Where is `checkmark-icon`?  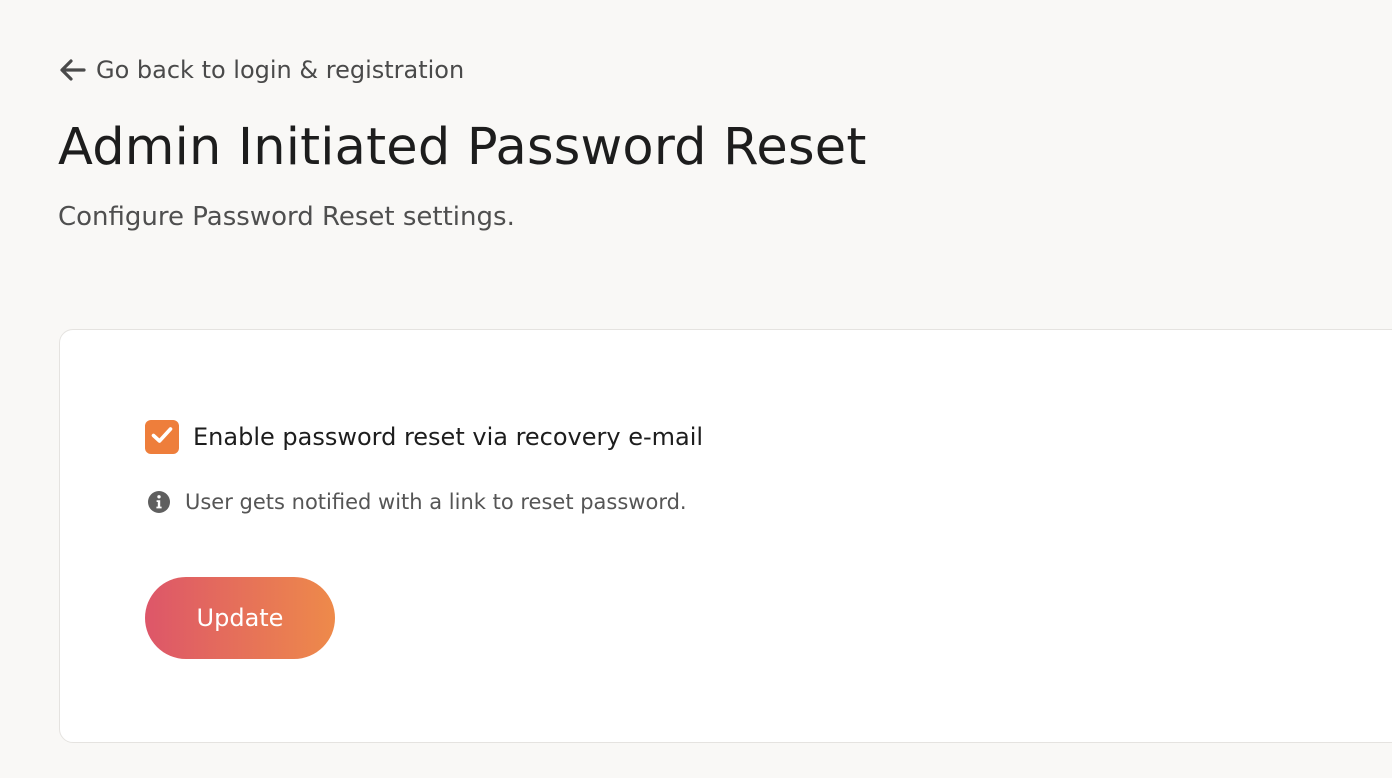 checkmark-icon is located at coordinates (162, 437).